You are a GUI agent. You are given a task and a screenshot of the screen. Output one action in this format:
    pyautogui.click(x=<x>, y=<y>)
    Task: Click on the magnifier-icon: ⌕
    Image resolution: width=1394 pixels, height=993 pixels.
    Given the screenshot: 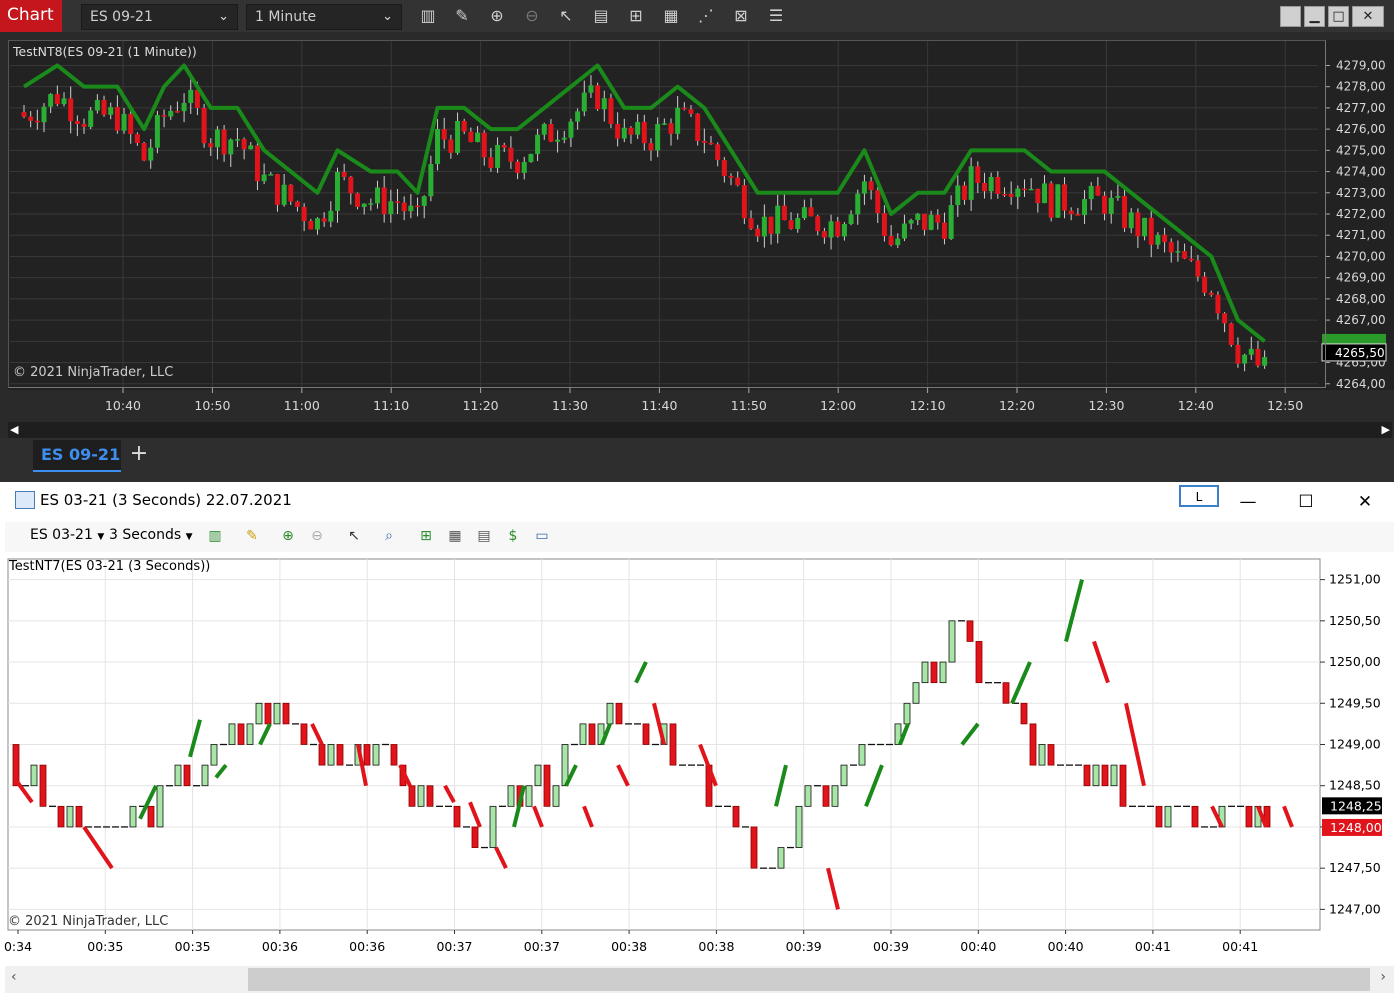 What is the action you would take?
    pyautogui.click(x=389, y=536)
    